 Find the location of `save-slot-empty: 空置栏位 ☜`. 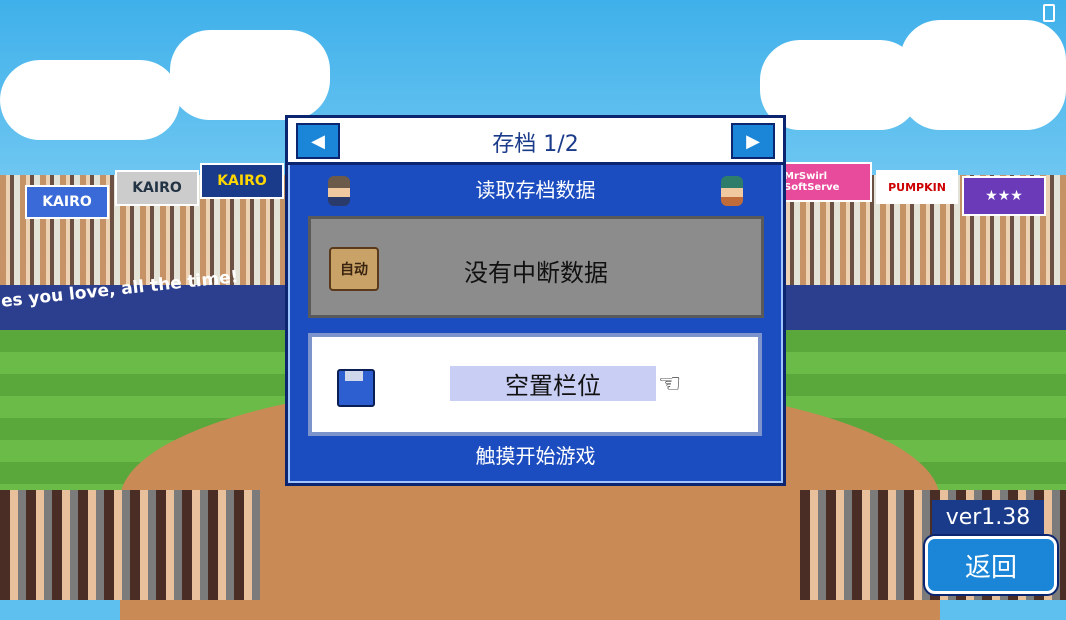

save-slot-empty: 空置栏位 ☜ is located at coordinates (535, 384).